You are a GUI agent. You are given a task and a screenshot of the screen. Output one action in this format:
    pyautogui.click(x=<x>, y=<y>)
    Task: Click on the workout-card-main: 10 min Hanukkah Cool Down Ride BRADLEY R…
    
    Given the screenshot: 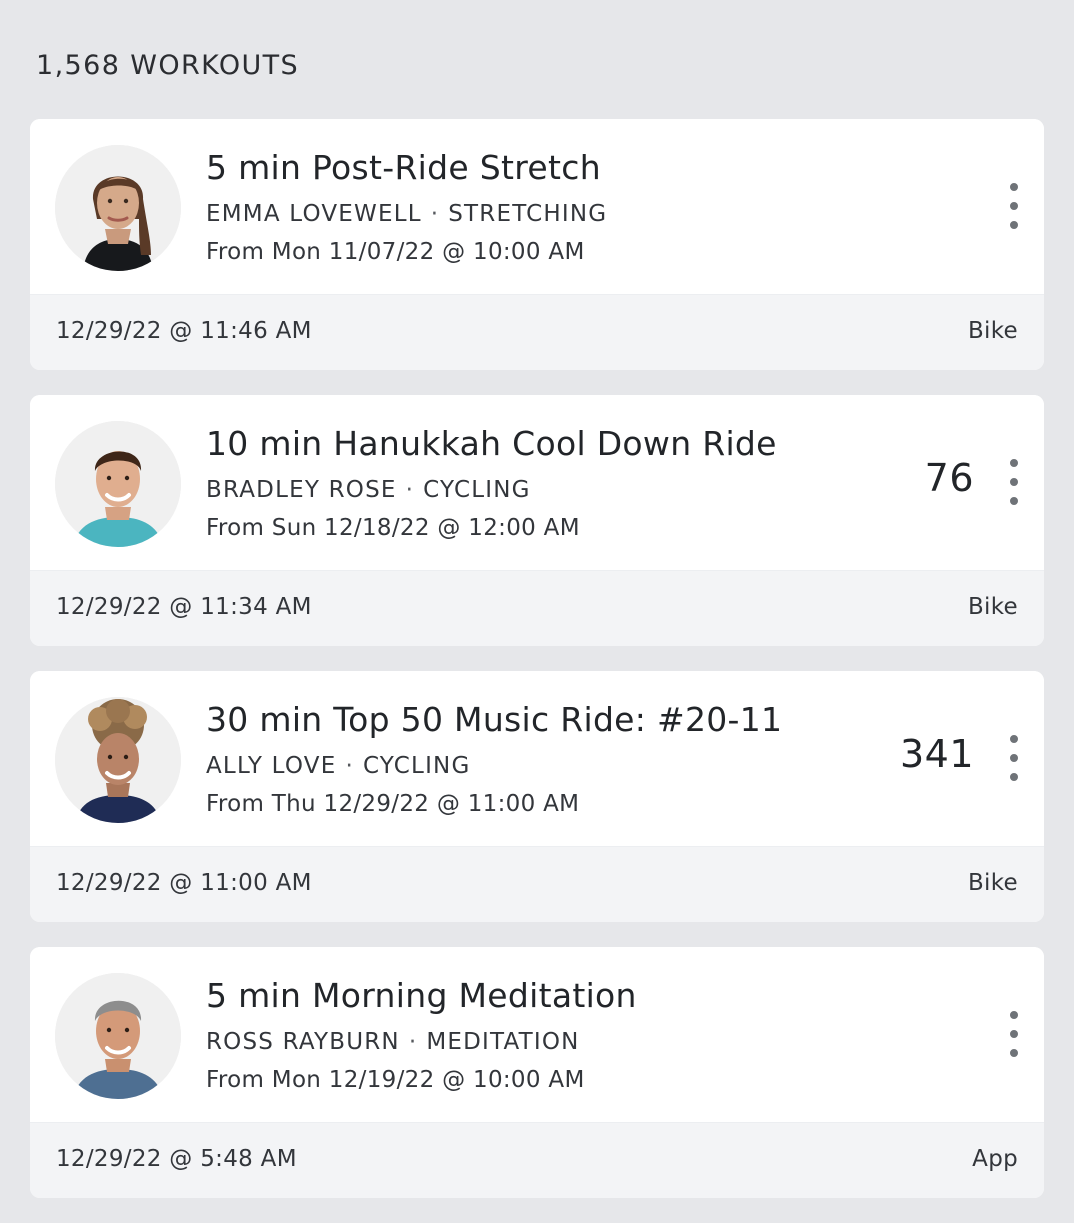 What is the action you would take?
    pyautogui.click(x=537, y=483)
    